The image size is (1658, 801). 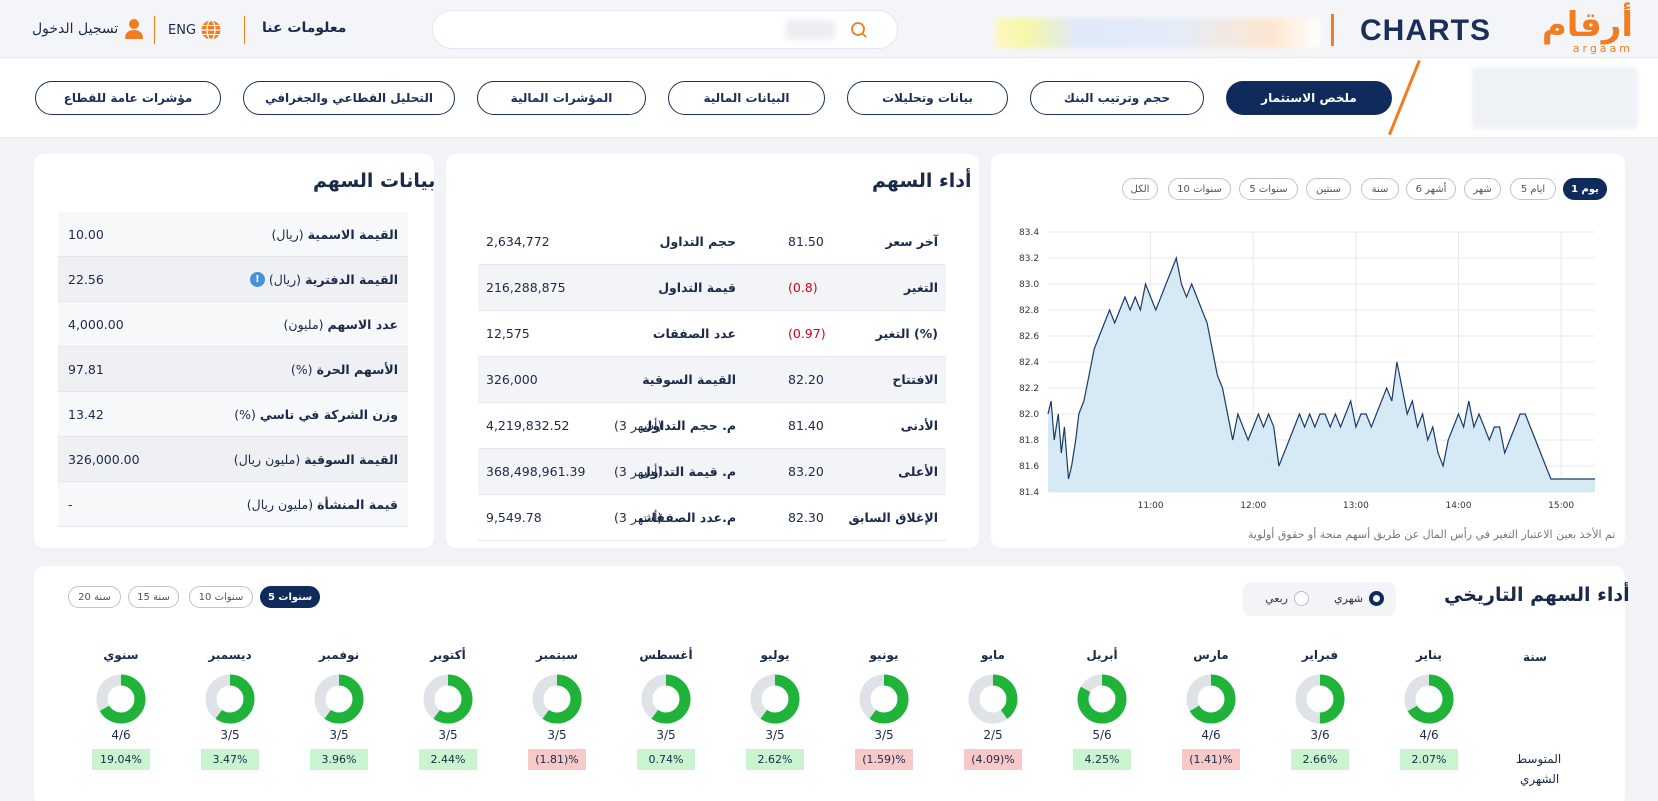 What do you see at coordinates (1328, 189) in the screenshot?
I see `period-pill: سنتين` at bounding box center [1328, 189].